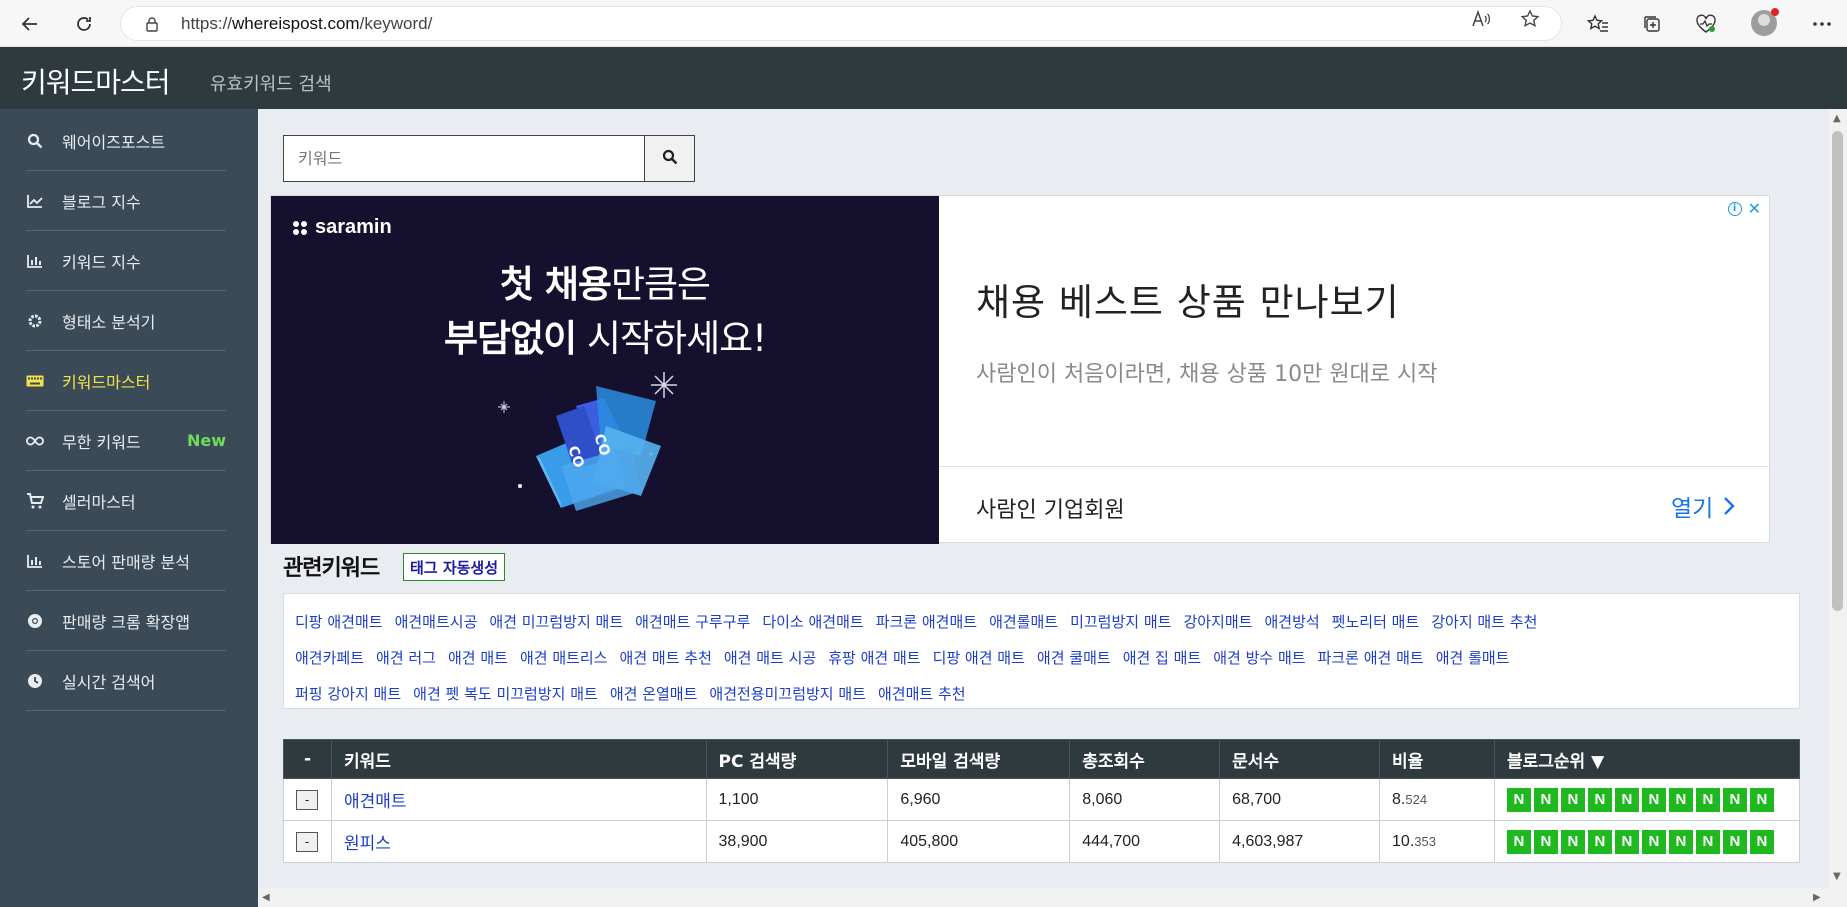 Image resolution: width=1847 pixels, height=907 pixels. I want to click on sidebar-item-realtime-search: 실시간 검색어, so click(126, 681).